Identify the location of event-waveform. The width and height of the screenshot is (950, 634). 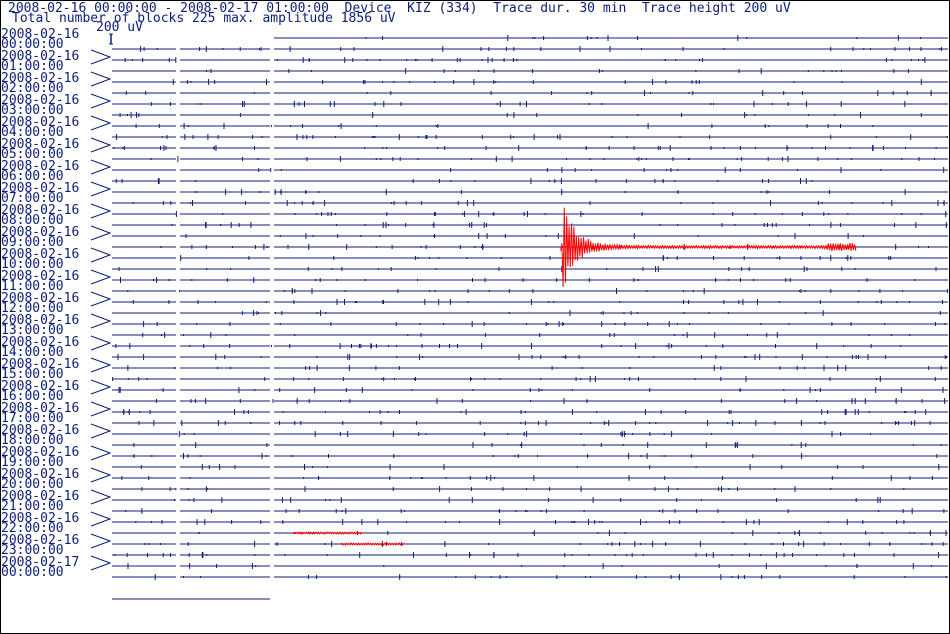
(372, 544).